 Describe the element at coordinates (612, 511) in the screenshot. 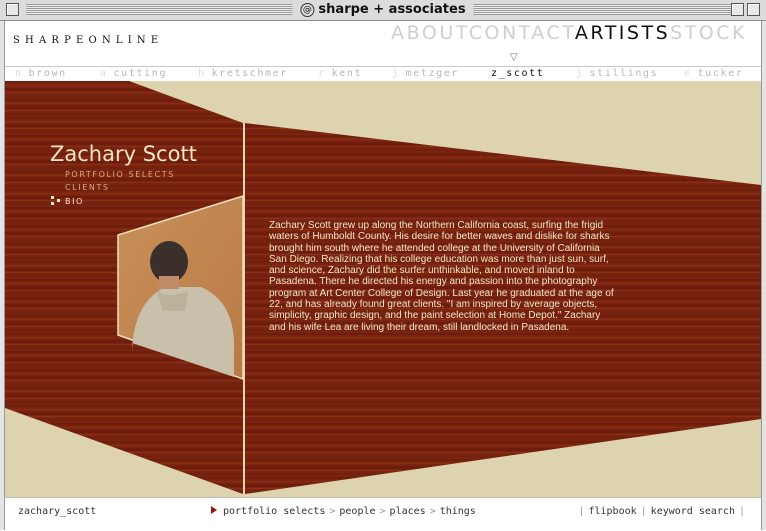

I see `flipbook-link: flipbook` at that location.